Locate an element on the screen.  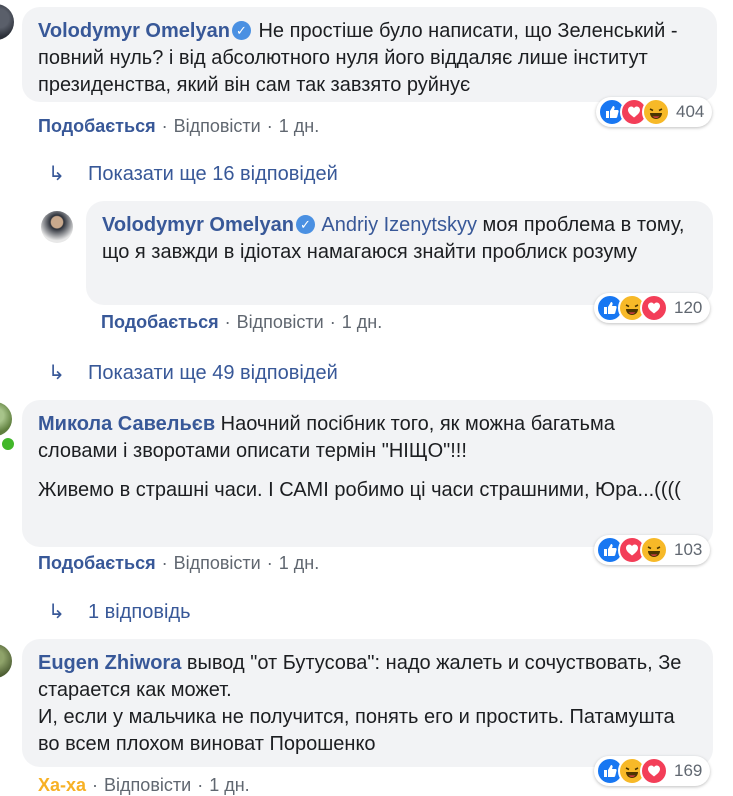
reaction-count: 103 is located at coordinates (688, 549).